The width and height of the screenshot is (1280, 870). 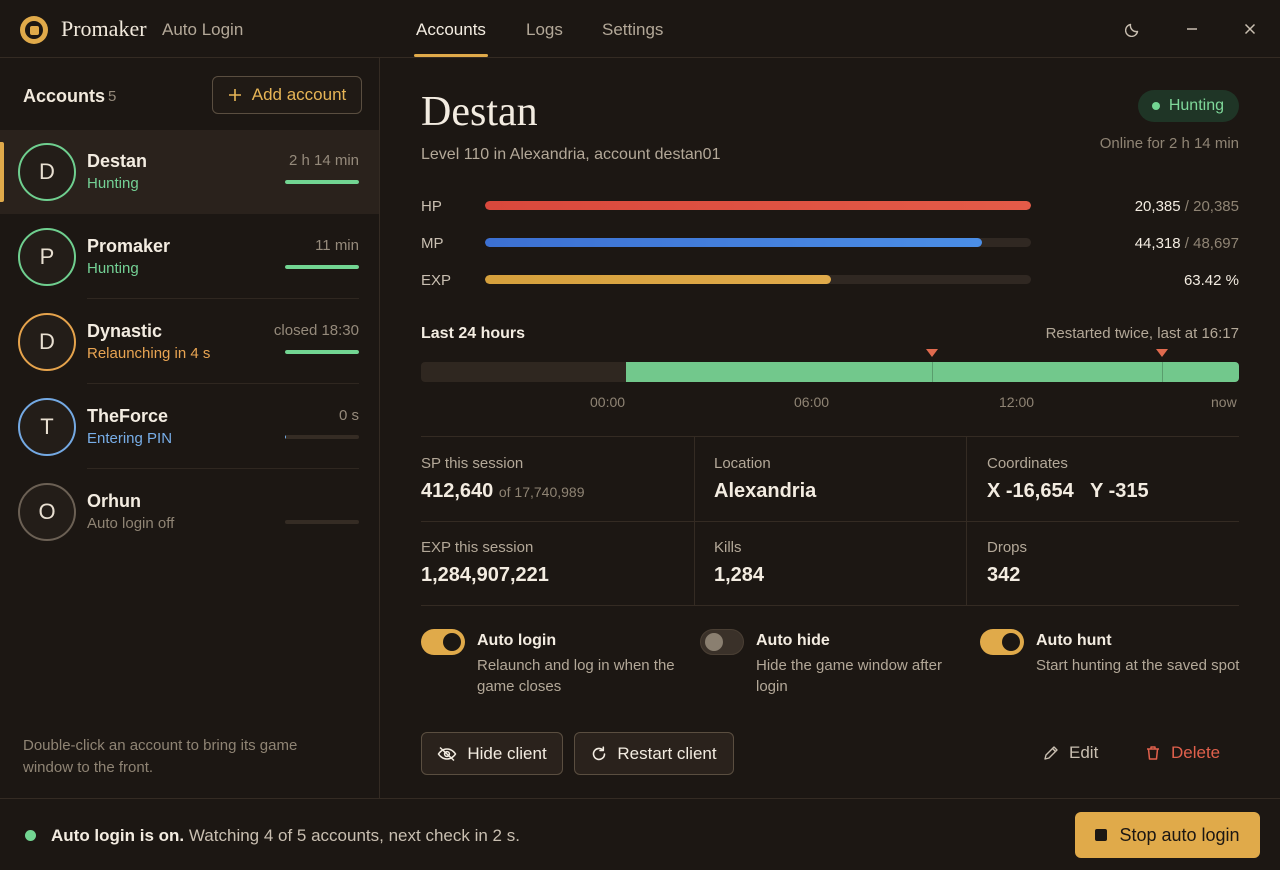 I want to click on mp-bar, so click(x=758, y=242).